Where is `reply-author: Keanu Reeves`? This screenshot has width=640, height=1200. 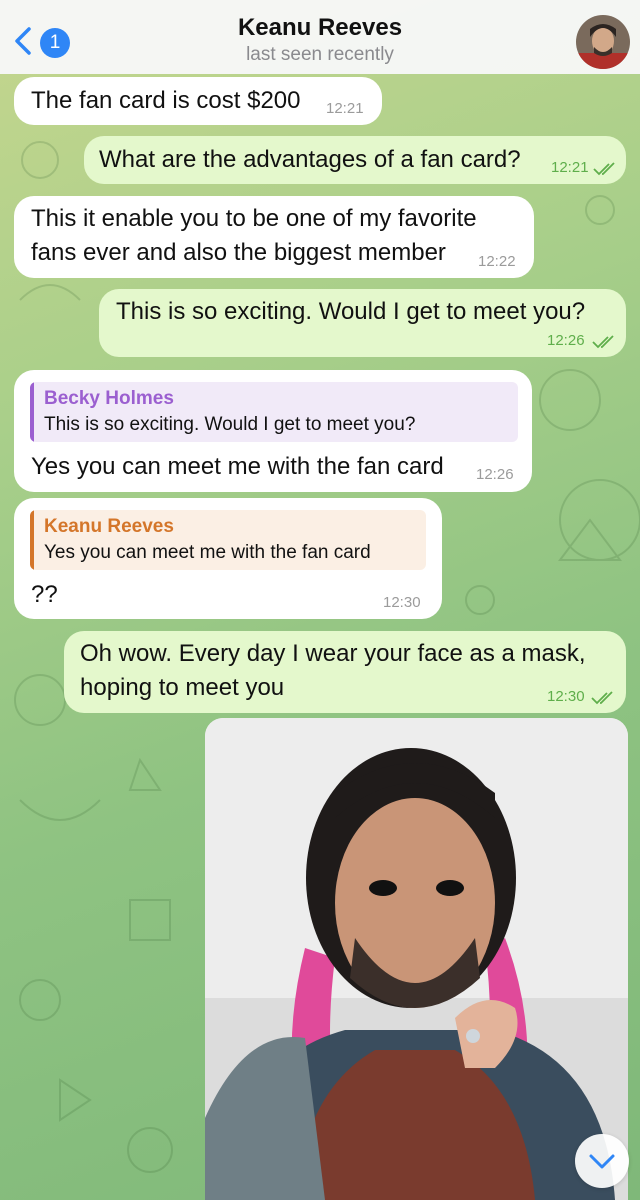
reply-author: Keanu Reeves is located at coordinates (109, 526).